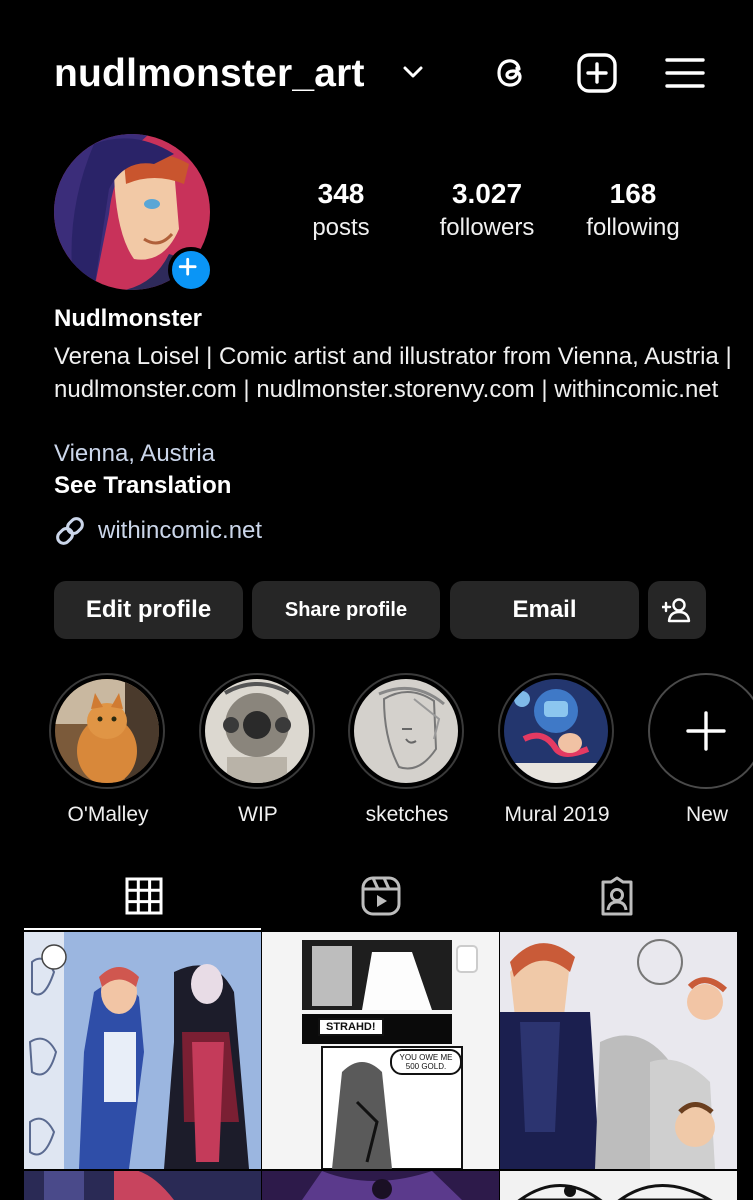 The height and width of the screenshot is (1200, 753). I want to click on tab-reels, so click(380, 896).